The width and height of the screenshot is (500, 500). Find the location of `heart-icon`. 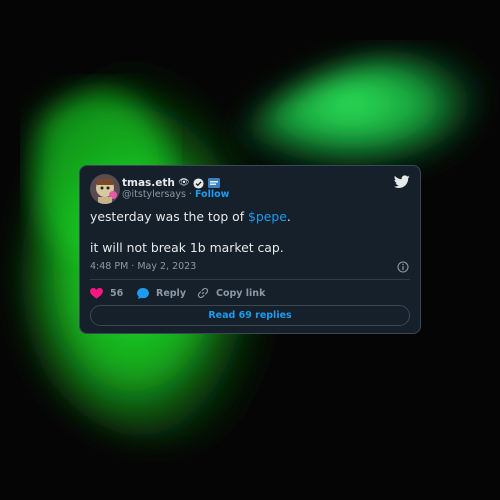

heart-icon is located at coordinates (96, 293).